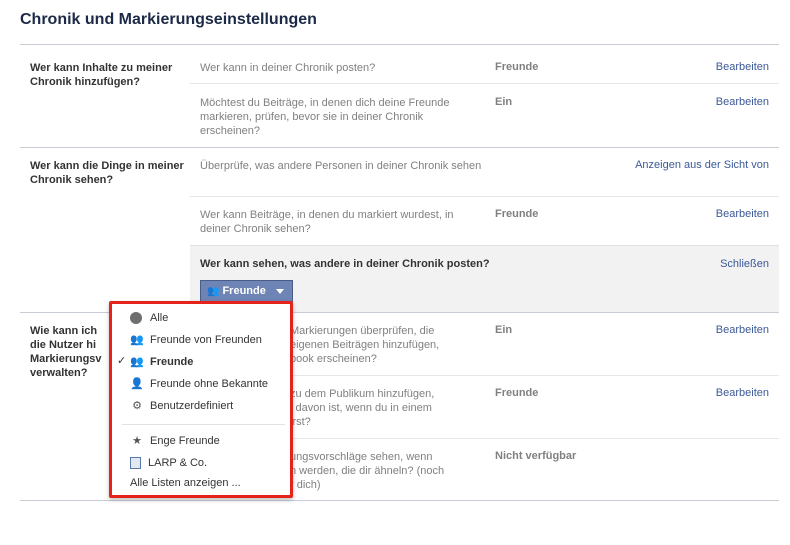 The height and width of the screenshot is (545, 790). What do you see at coordinates (742, 393) in the screenshot?
I see `edit-link-add-to-audience: Bearbeiten` at bounding box center [742, 393].